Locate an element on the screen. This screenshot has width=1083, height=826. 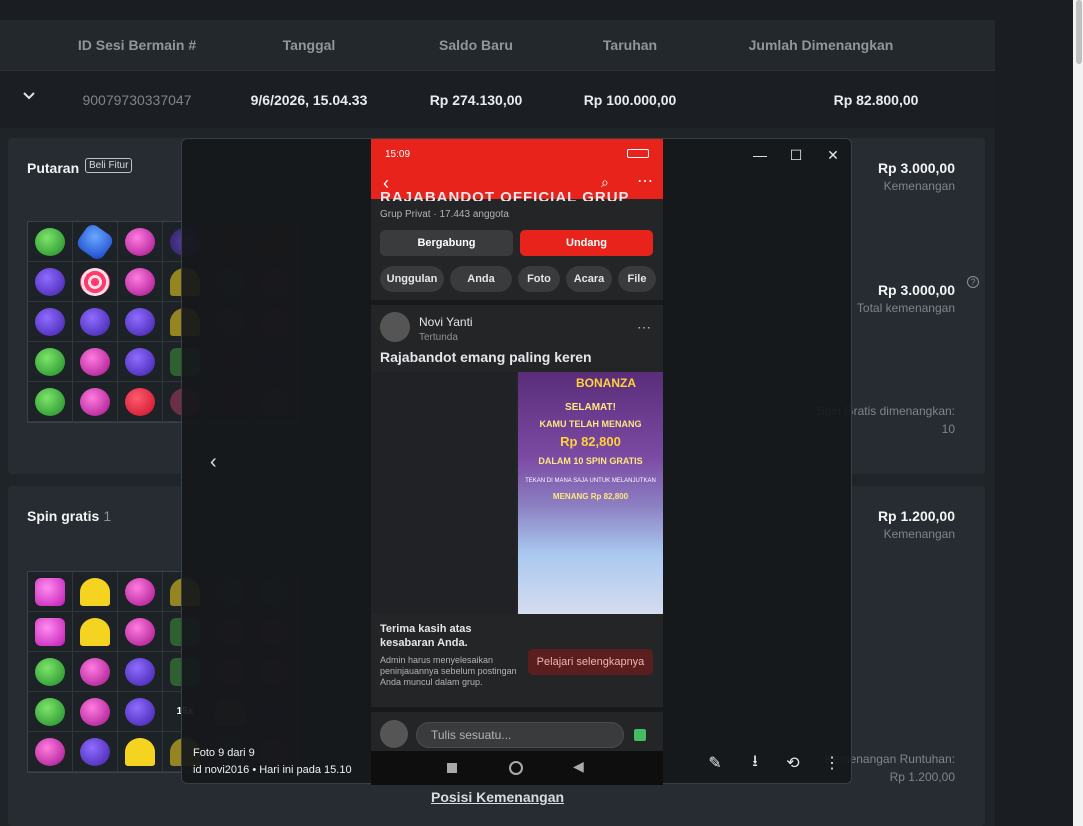
col-win: Jumlah Dimenangkan is located at coordinates (821, 45).